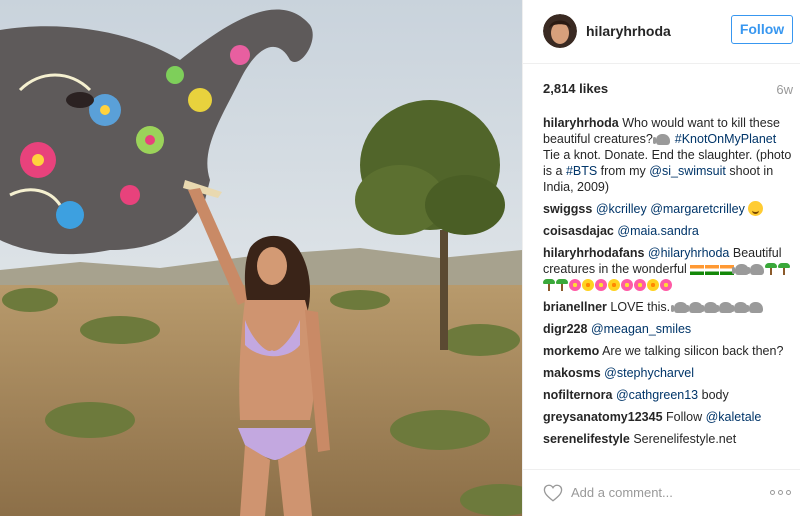  What do you see at coordinates (684, 417) in the screenshot?
I see `comment-text: Follow` at bounding box center [684, 417].